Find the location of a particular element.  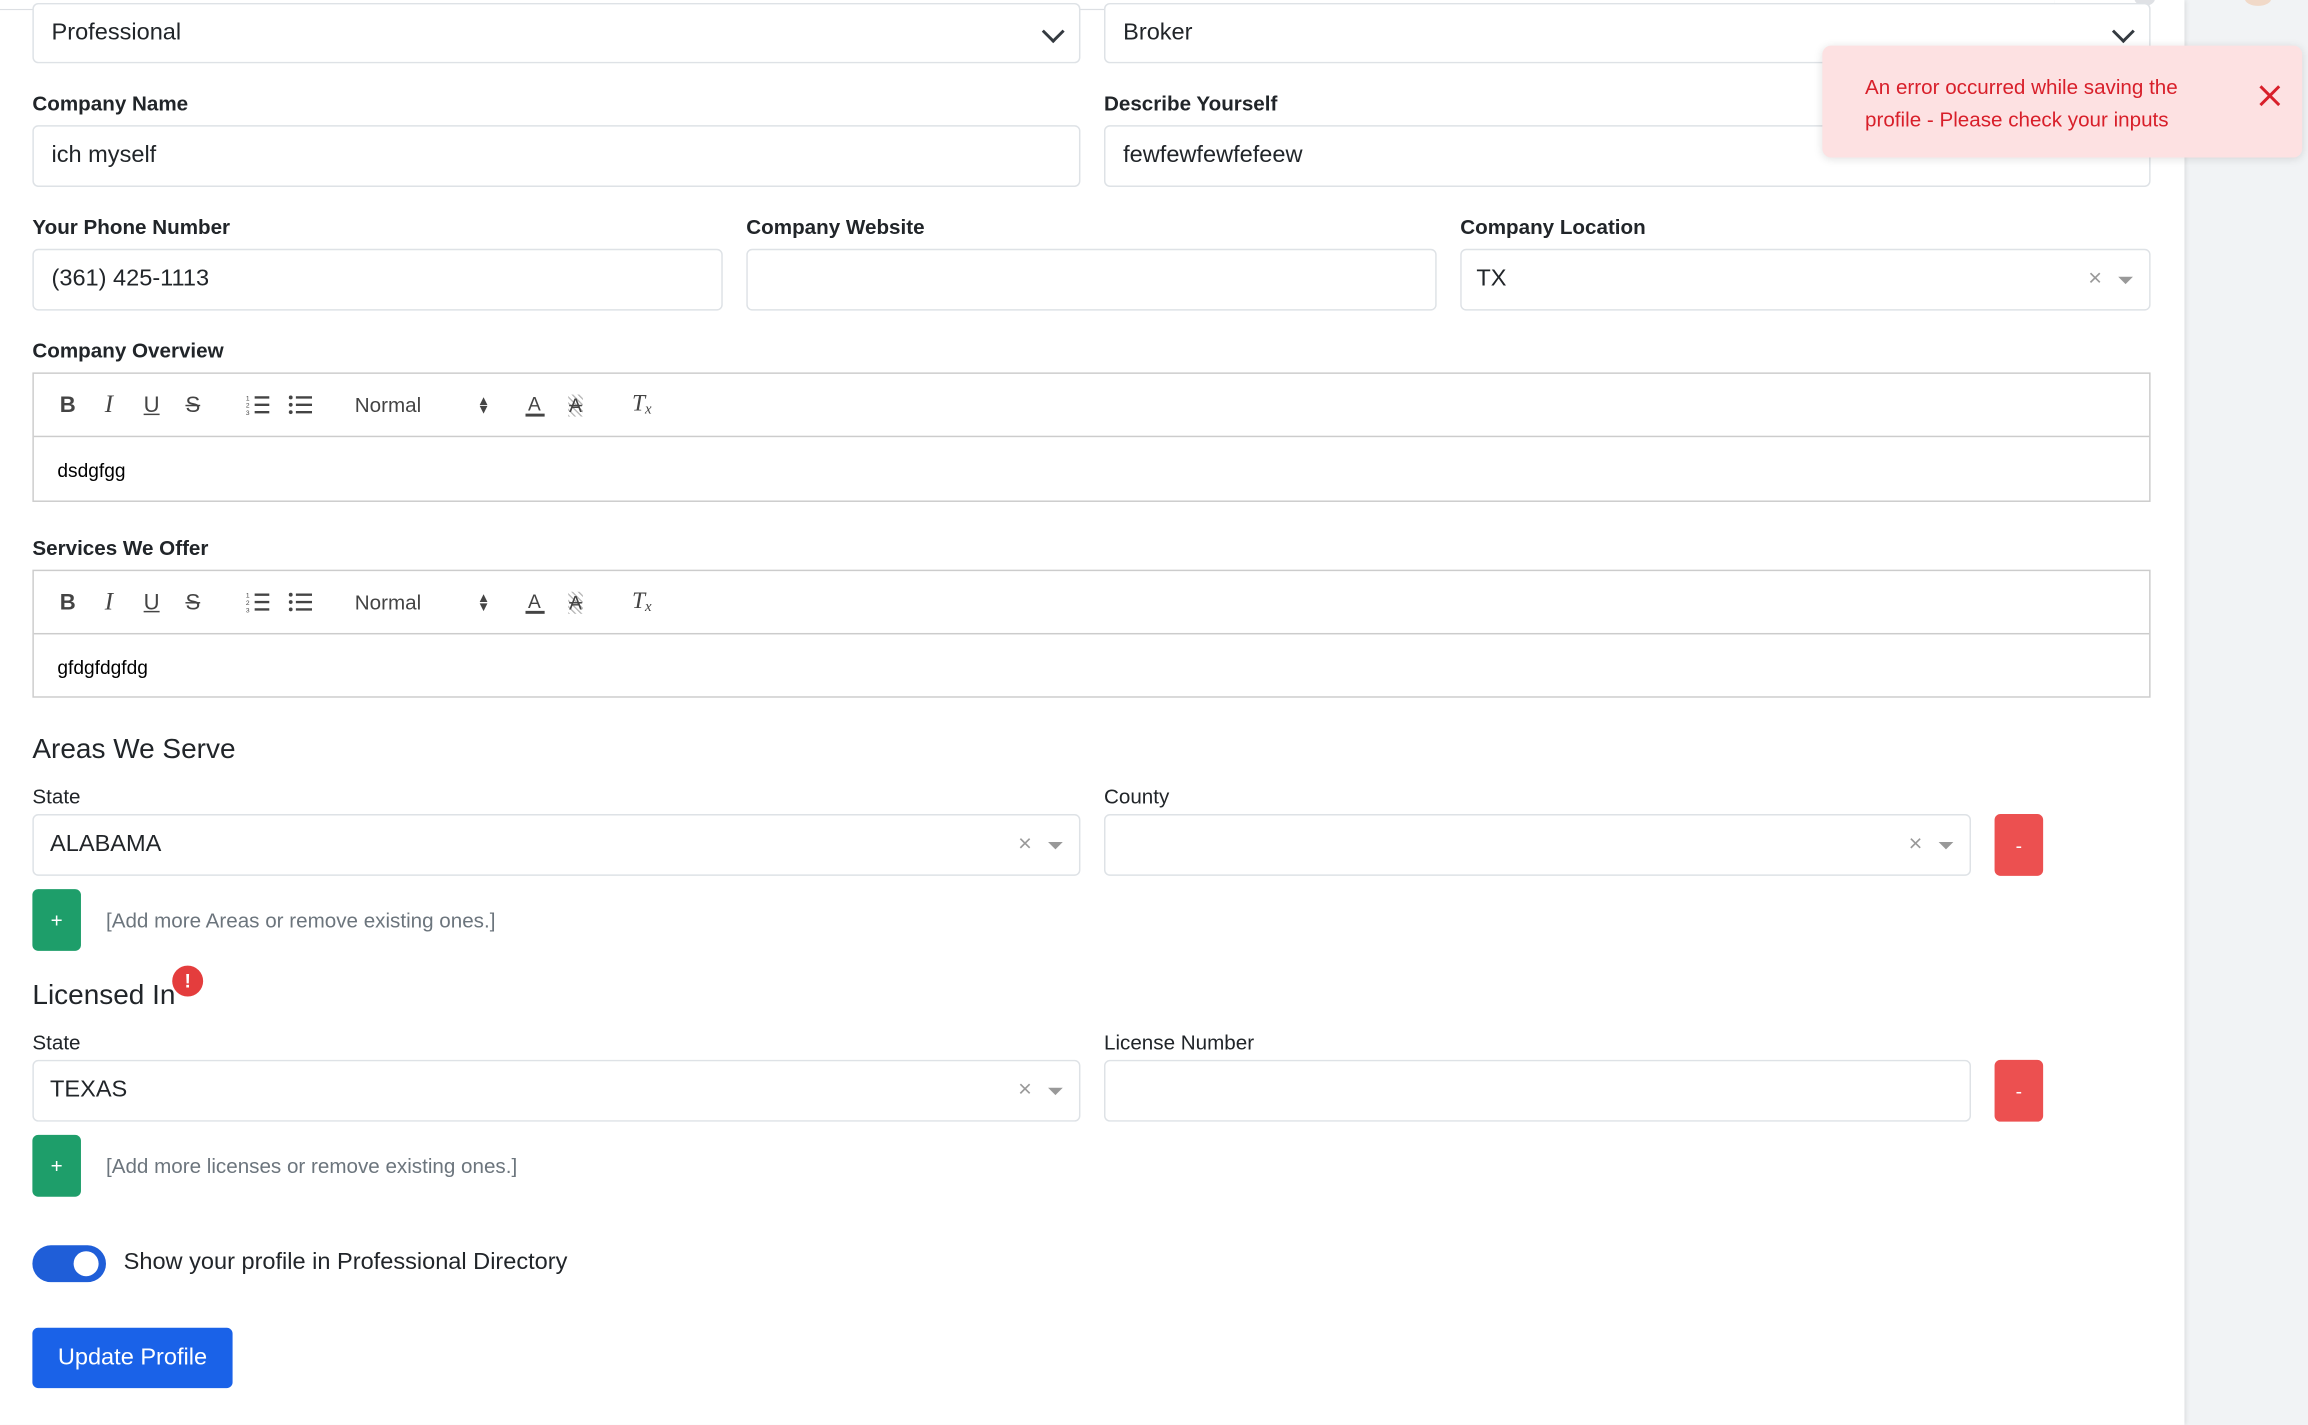

areas-state-value: ALABAMA is located at coordinates (106, 844).